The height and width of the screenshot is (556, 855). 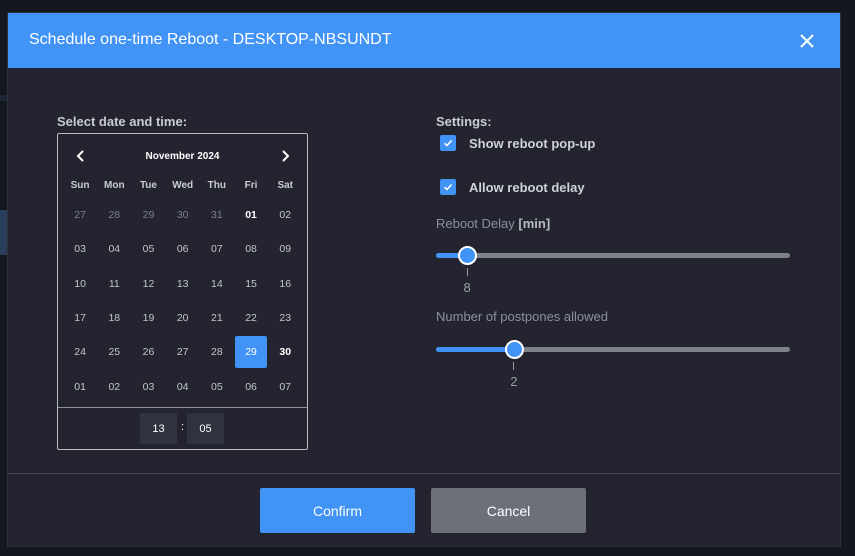 I want to click on reboot-delay-unit: [min], so click(x=534, y=223).